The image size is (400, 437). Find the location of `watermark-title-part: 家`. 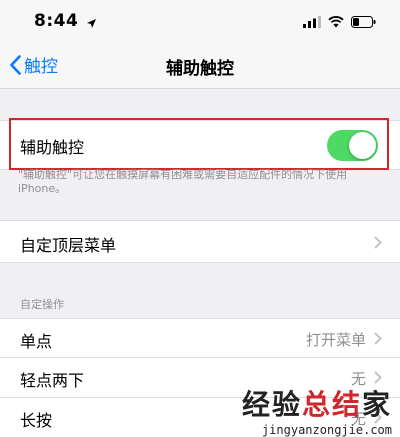

watermark-title-part: 家 is located at coordinates (376, 404).